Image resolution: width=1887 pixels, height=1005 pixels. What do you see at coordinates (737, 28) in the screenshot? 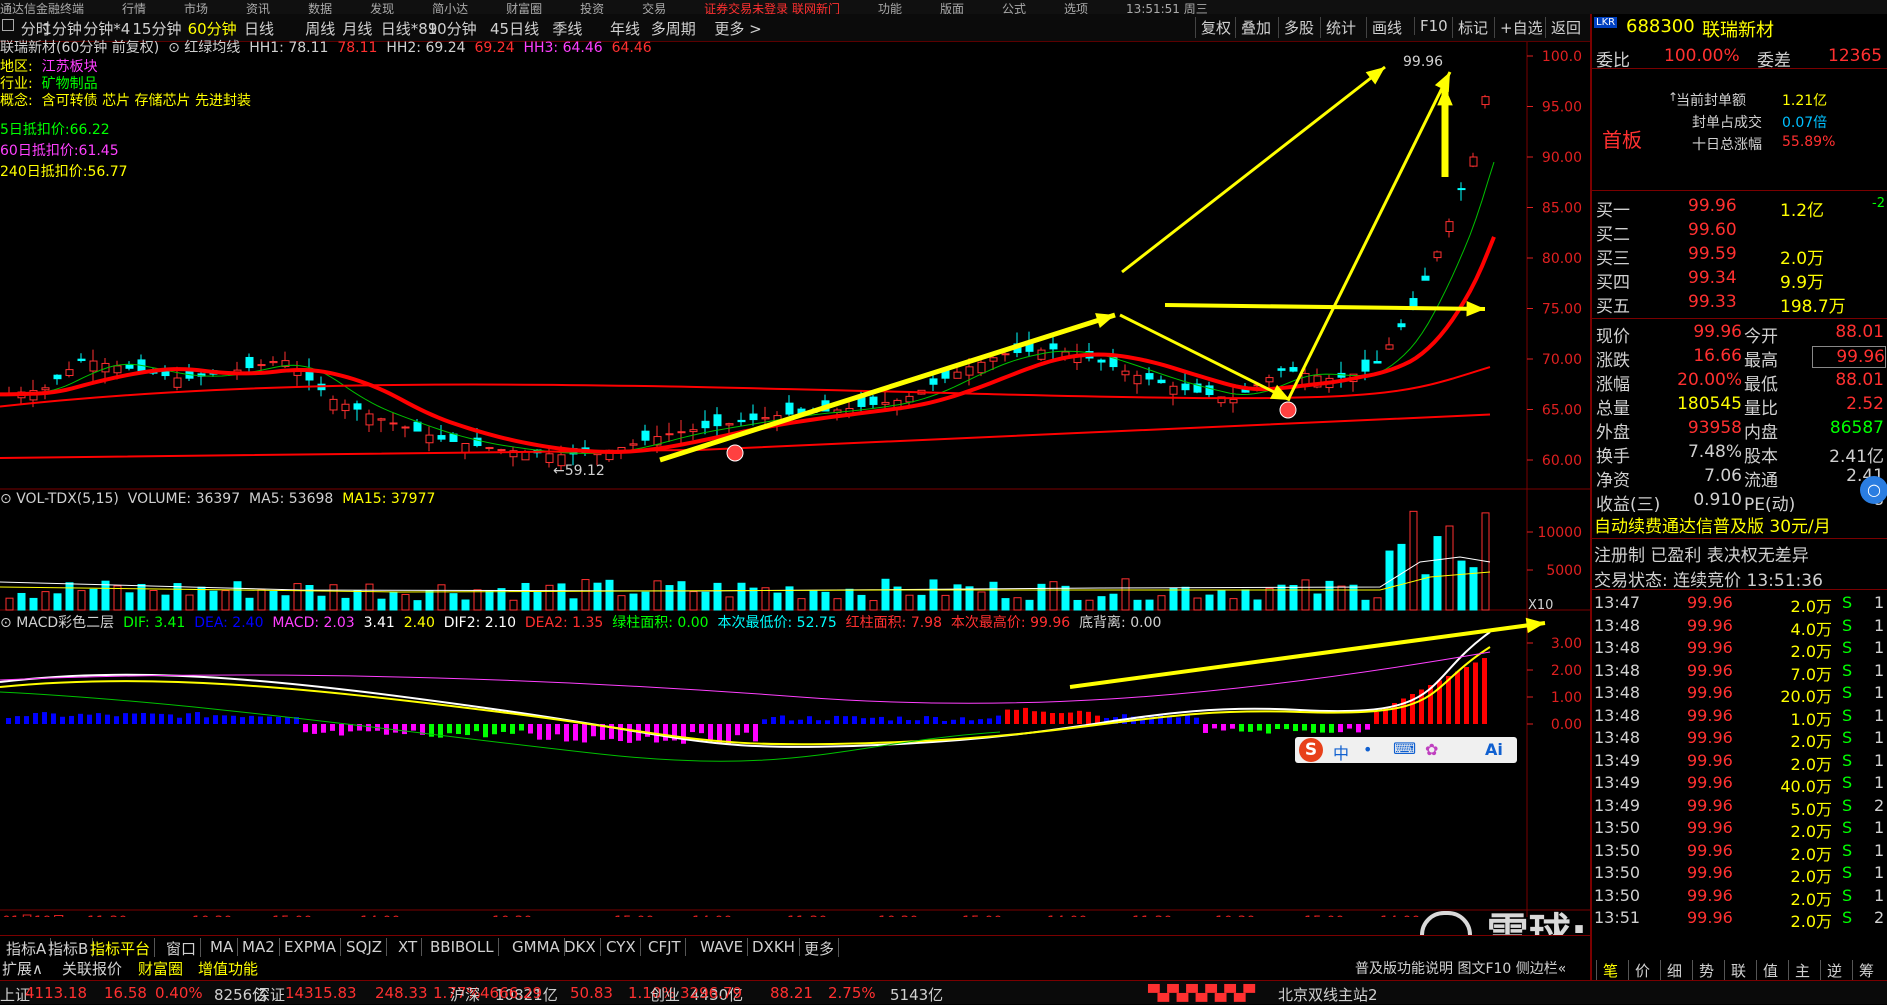
I see `period-tab: 更多 >` at bounding box center [737, 28].